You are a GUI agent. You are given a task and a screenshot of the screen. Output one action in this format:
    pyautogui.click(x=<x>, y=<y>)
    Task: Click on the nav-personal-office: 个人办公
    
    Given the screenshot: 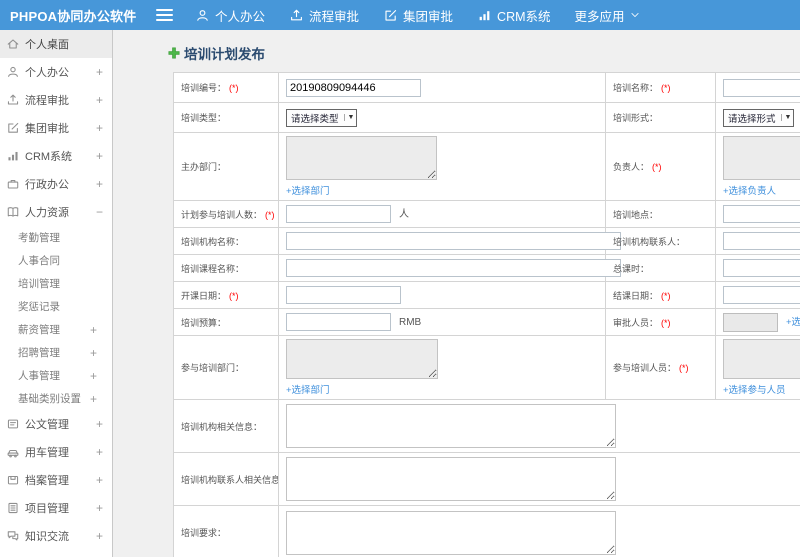 What is the action you would take?
    pyautogui.click(x=230, y=15)
    